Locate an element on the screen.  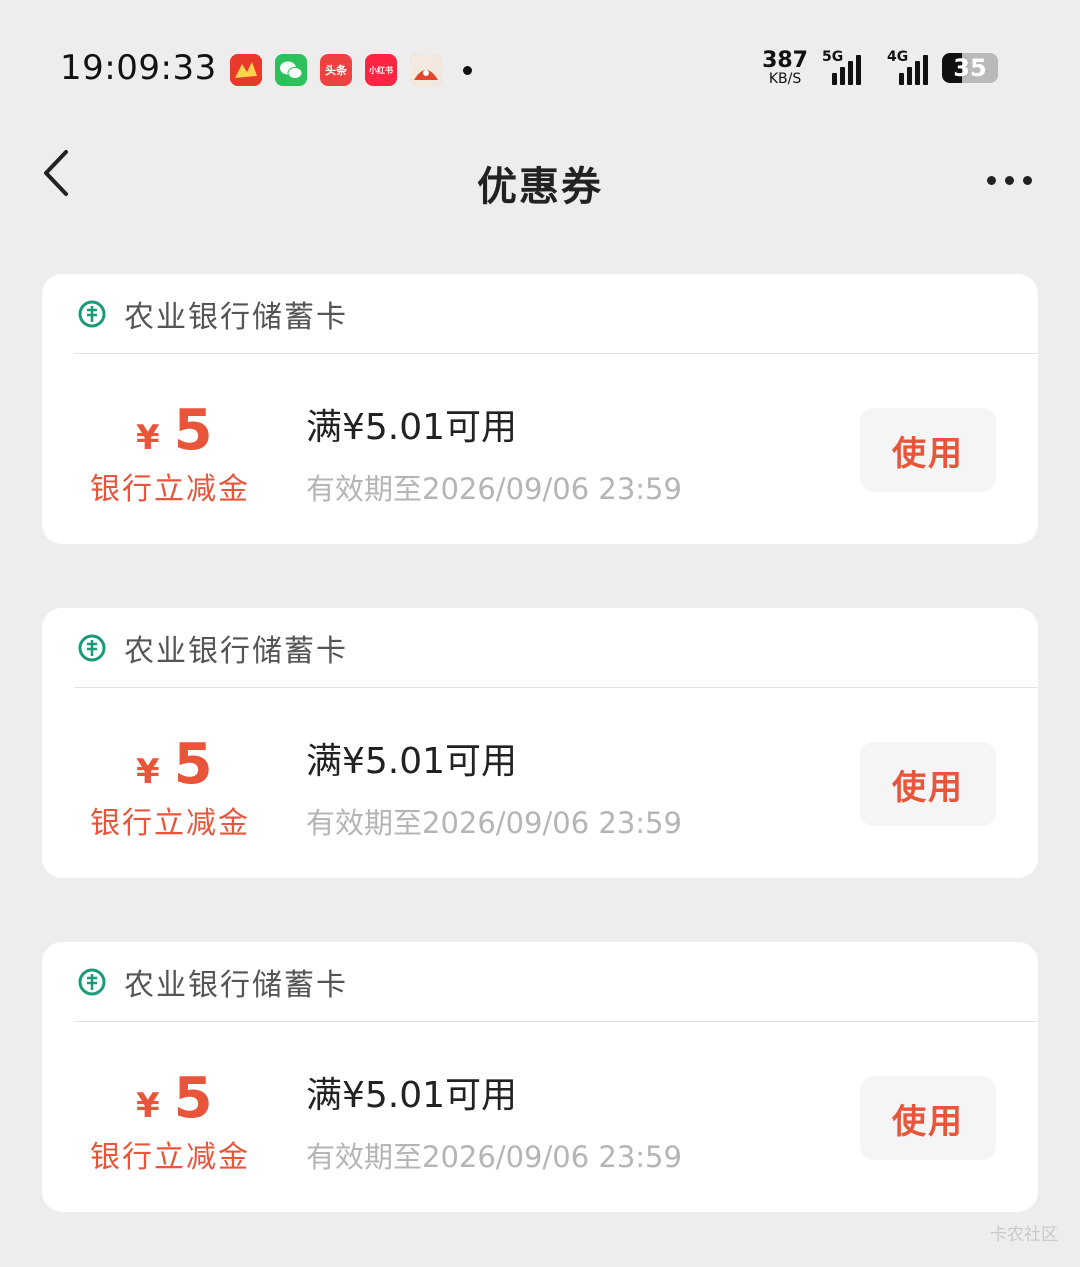
net-speed-value: 387 is located at coordinates (785, 60).